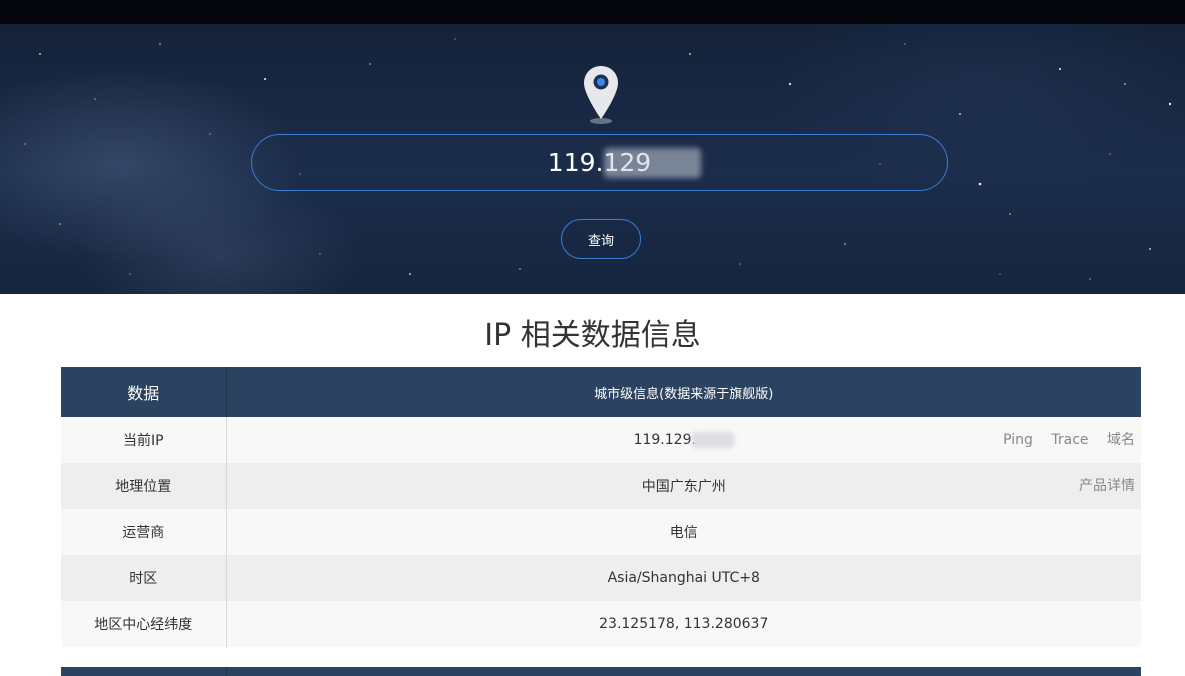  I want to click on table-row: 地理位置 中国广东广州 产品详情, so click(601, 486).